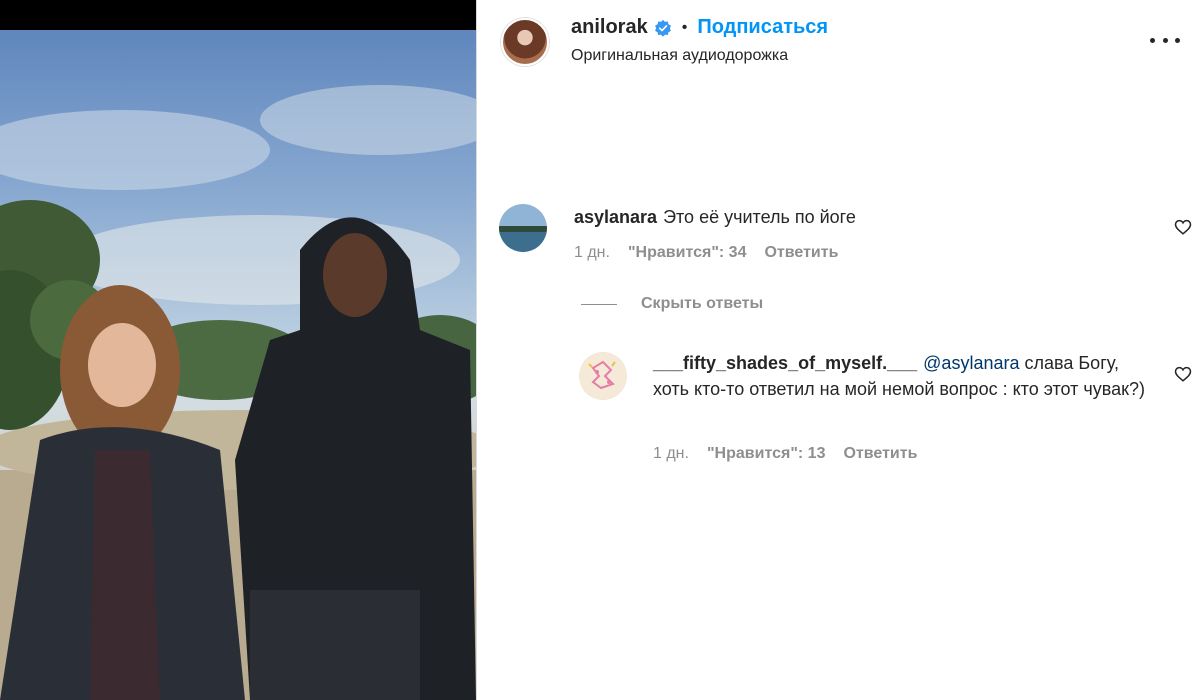 This screenshot has width=1200, height=700. Describe the element at coordinates (1165, 40) in the screenshot. I see `more-options-icon` at that location.